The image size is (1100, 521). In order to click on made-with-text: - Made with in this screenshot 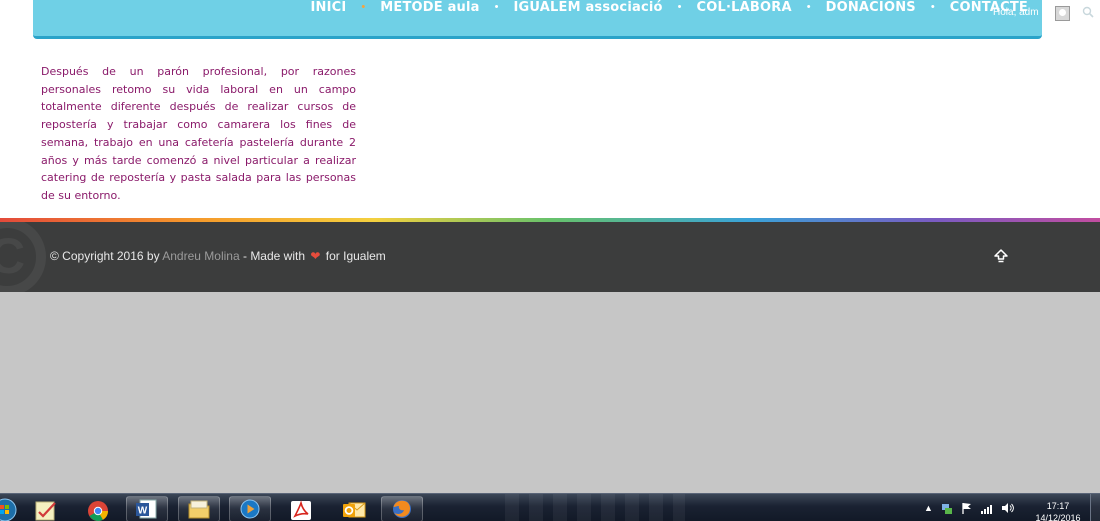, I will do `click(274, 256)`.